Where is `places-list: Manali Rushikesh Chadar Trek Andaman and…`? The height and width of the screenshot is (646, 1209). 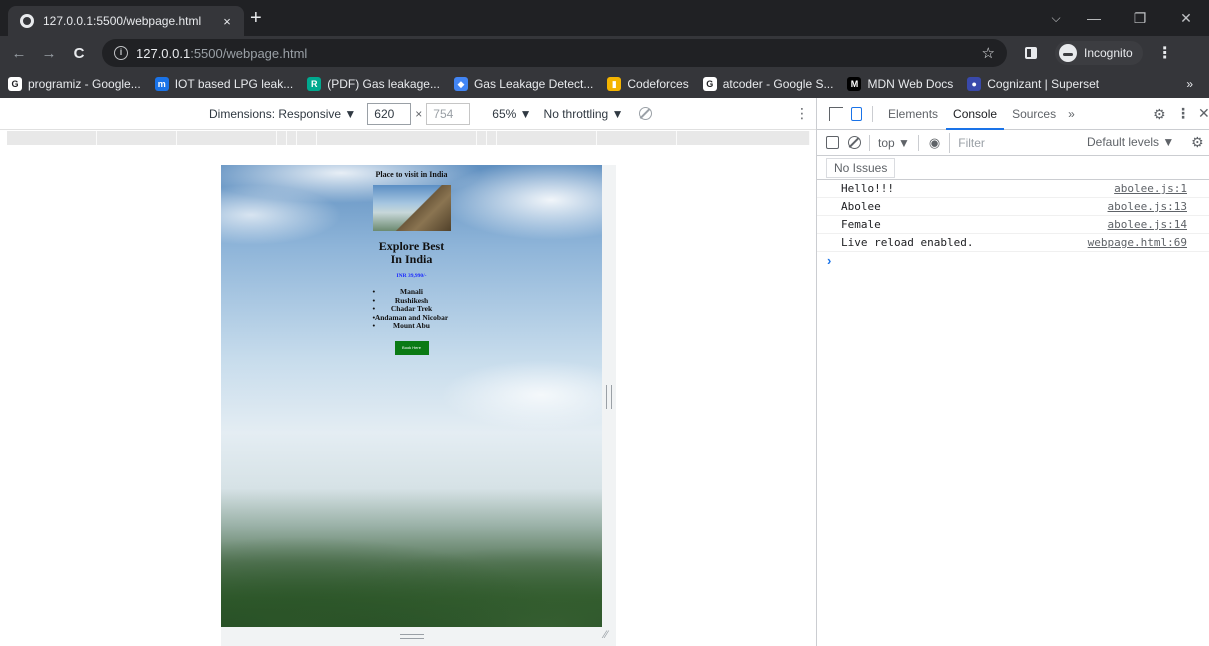
places-list: Manali Rushikesh Chadar Trek Andaman and… is located at coordinates (412, 309).